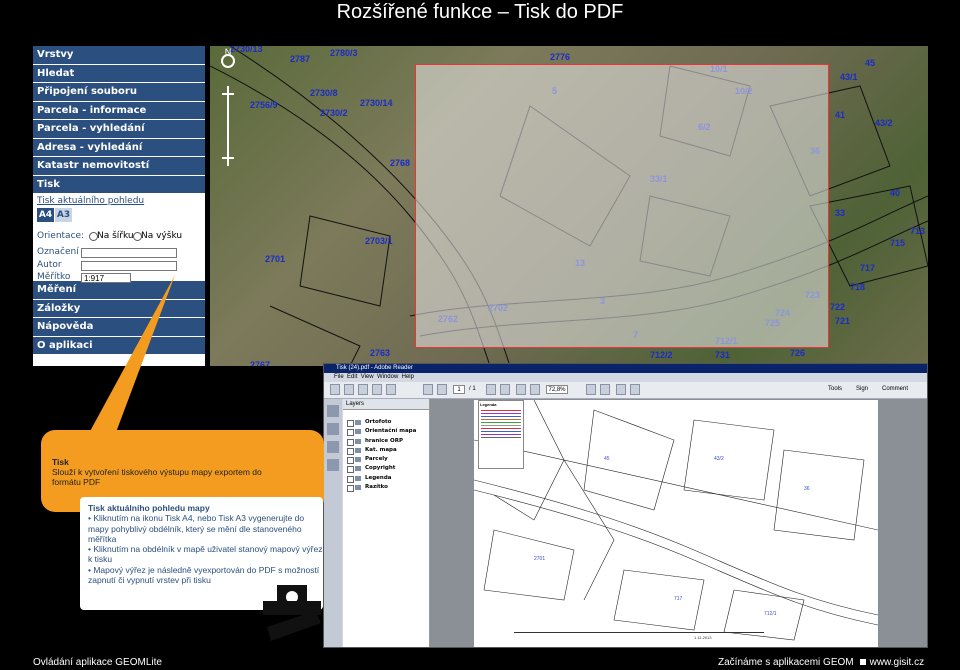 Image resolution: width=960 pixels, height=670 pixels. I want to click on svg-text: 726, so click(797, 353).